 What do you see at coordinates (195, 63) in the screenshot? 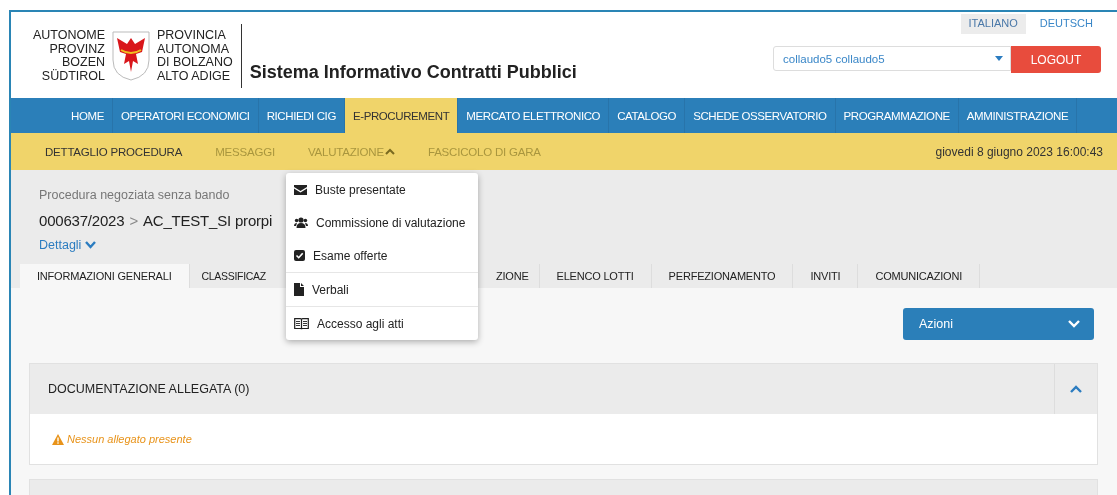
I see `logo-text: DI BOLZANO` at bounding box center [195, 63].